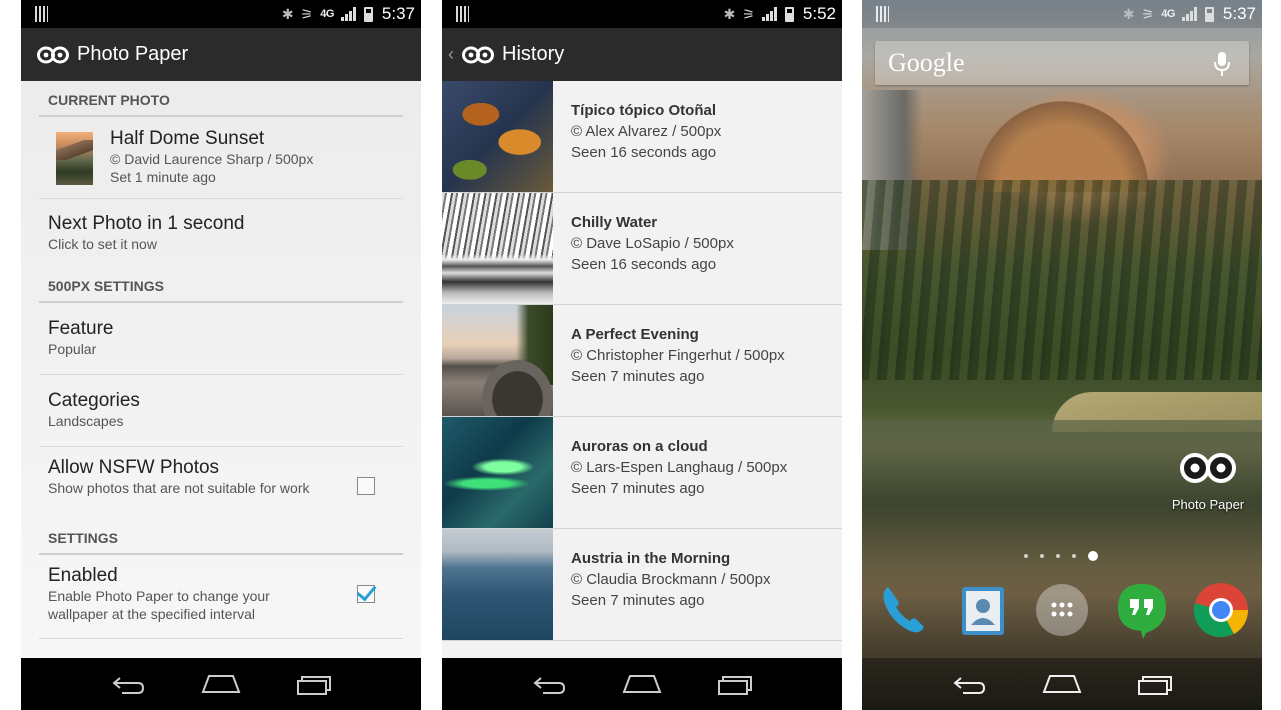 The image size is (1281, 710). What do you see at coordinates (366, 594) in the screenshot?
I see `enabled-checkbox` at bounding box center [366, 594].